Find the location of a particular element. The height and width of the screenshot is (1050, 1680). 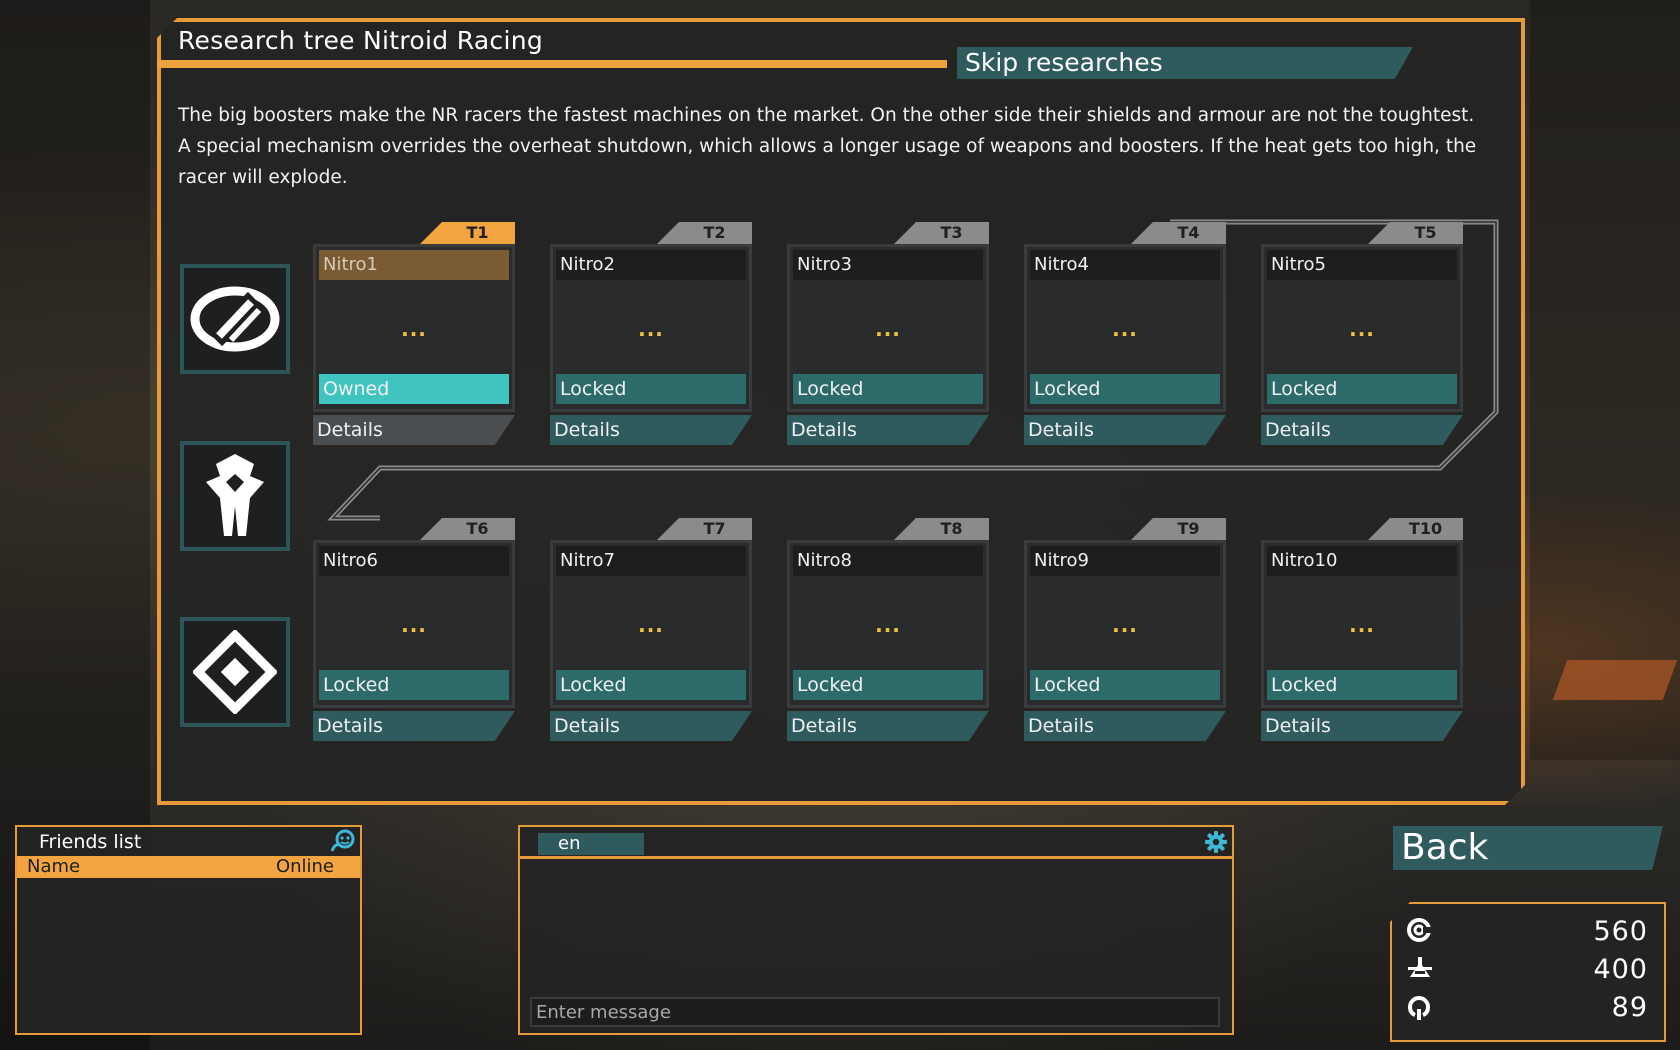

title-underline is located at coordinates (552, 64).